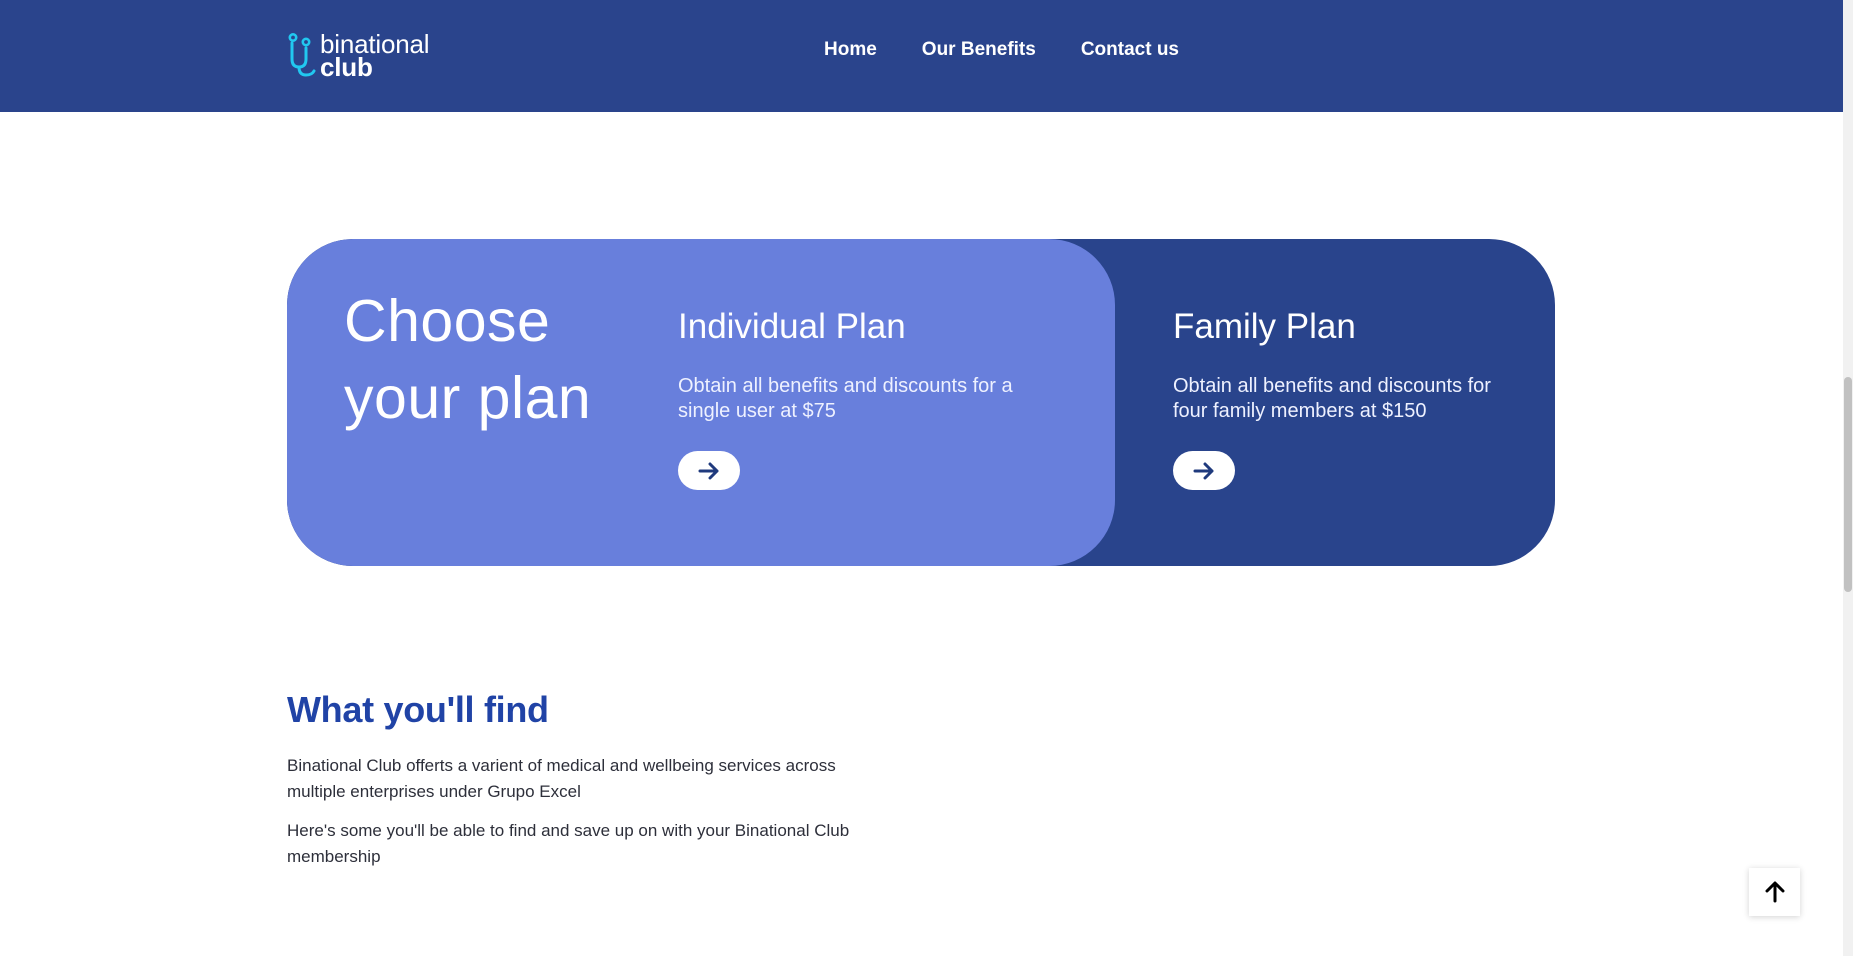 The height and width of the screenshot is (956, 1853). I want to click on brand-name-line2: club, so click(346, 67).